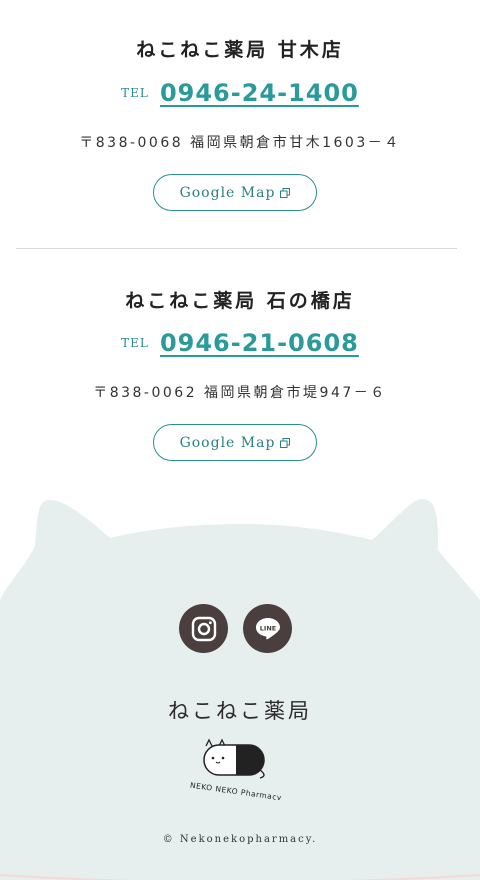 Image resolution: width=480 pixels, height=880 pixels. What do you see at coordinates (259, 343) in the screenshot?
I see `tel-link: 0946-21-0608` at bounding box center [259, 343].